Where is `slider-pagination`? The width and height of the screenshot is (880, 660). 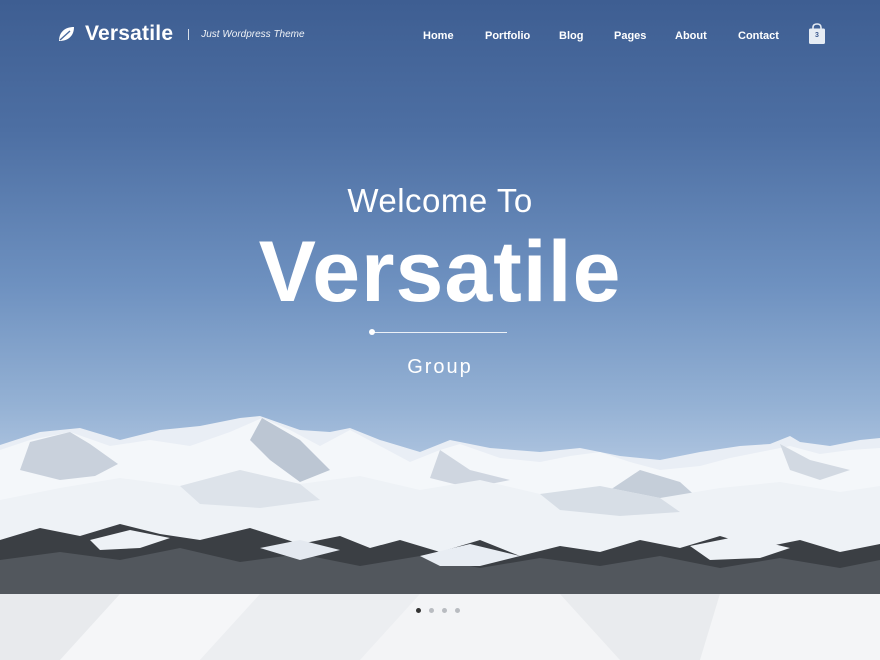 slider-pagination is located at coordinates (442, 611).